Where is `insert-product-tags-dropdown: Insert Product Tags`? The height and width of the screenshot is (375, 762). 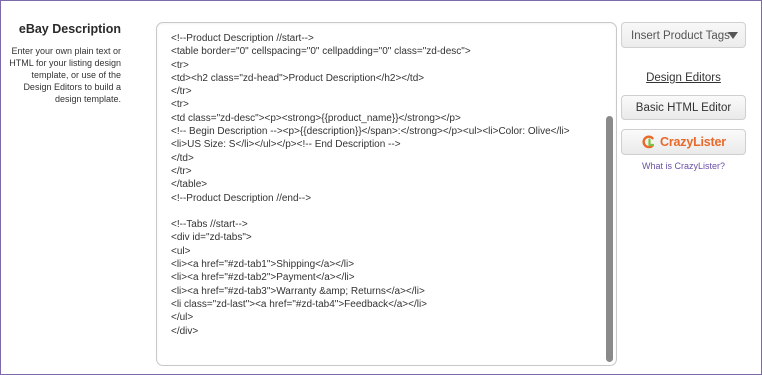
insert-product-tags-dropdown: Insert Product Tags is located at coordinates (683, 35).